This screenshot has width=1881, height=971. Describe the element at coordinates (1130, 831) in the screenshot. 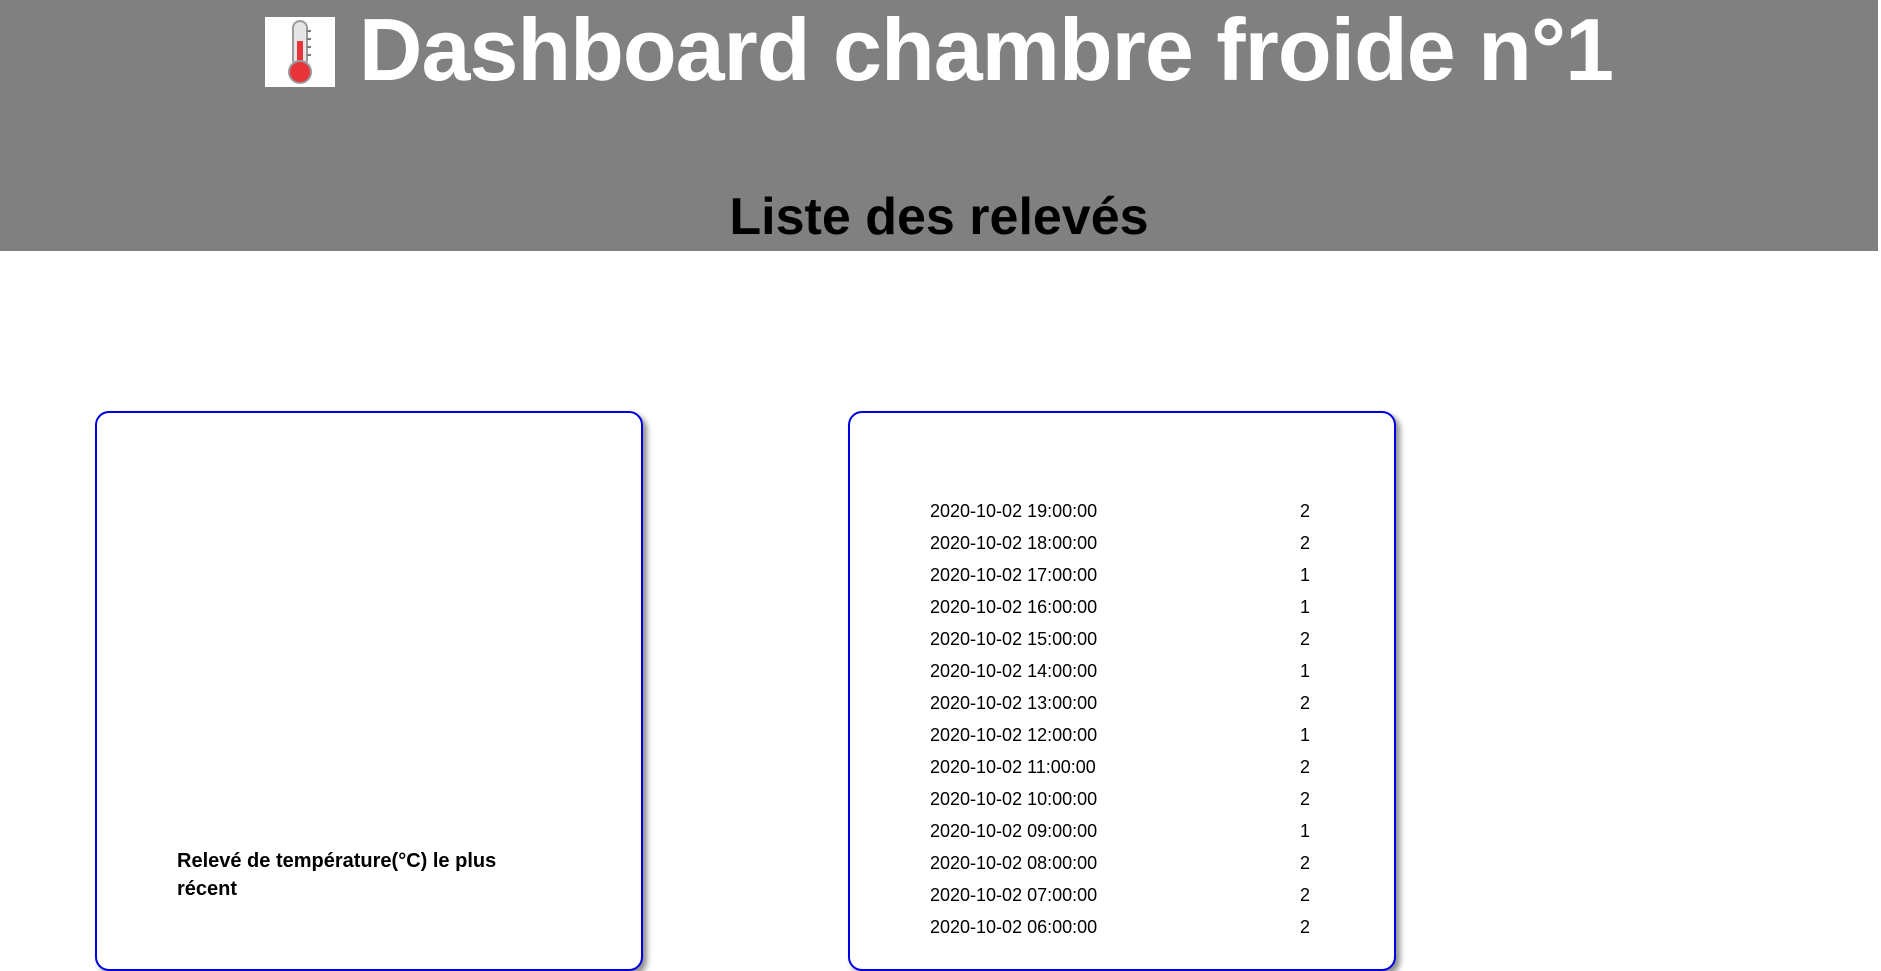

I see `reading-row: 2020-10-02 09:00:00 1` at that location.